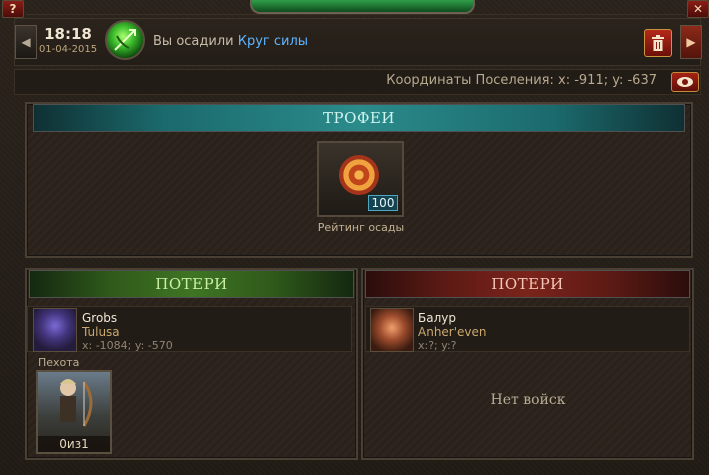 The image size is (709, 475). I want to click on chevron-right-icon: ▶, so click(691, 42).